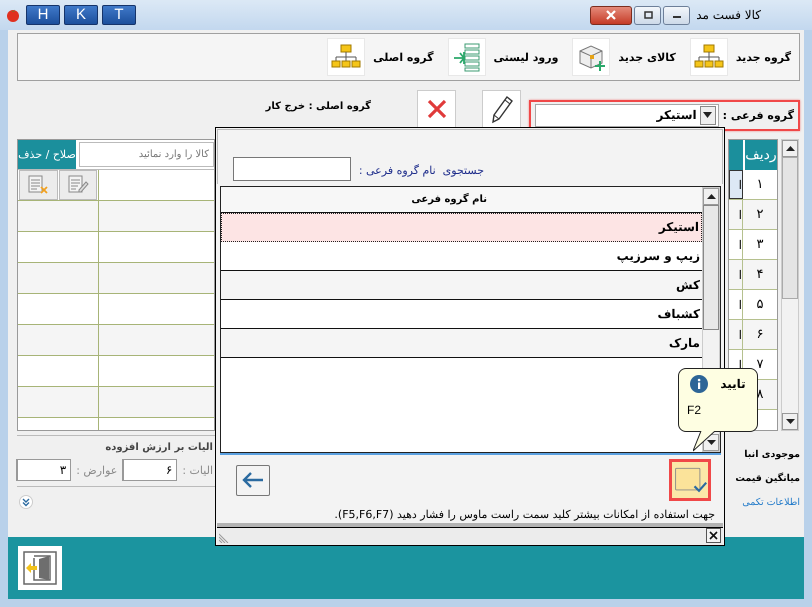 Image resolution: width=812 pixels, height=607 pixels. What do you see at coordinates (150, 470) in the screenshot?
I see `number-field: ۶` at bounding box center [150, 470].